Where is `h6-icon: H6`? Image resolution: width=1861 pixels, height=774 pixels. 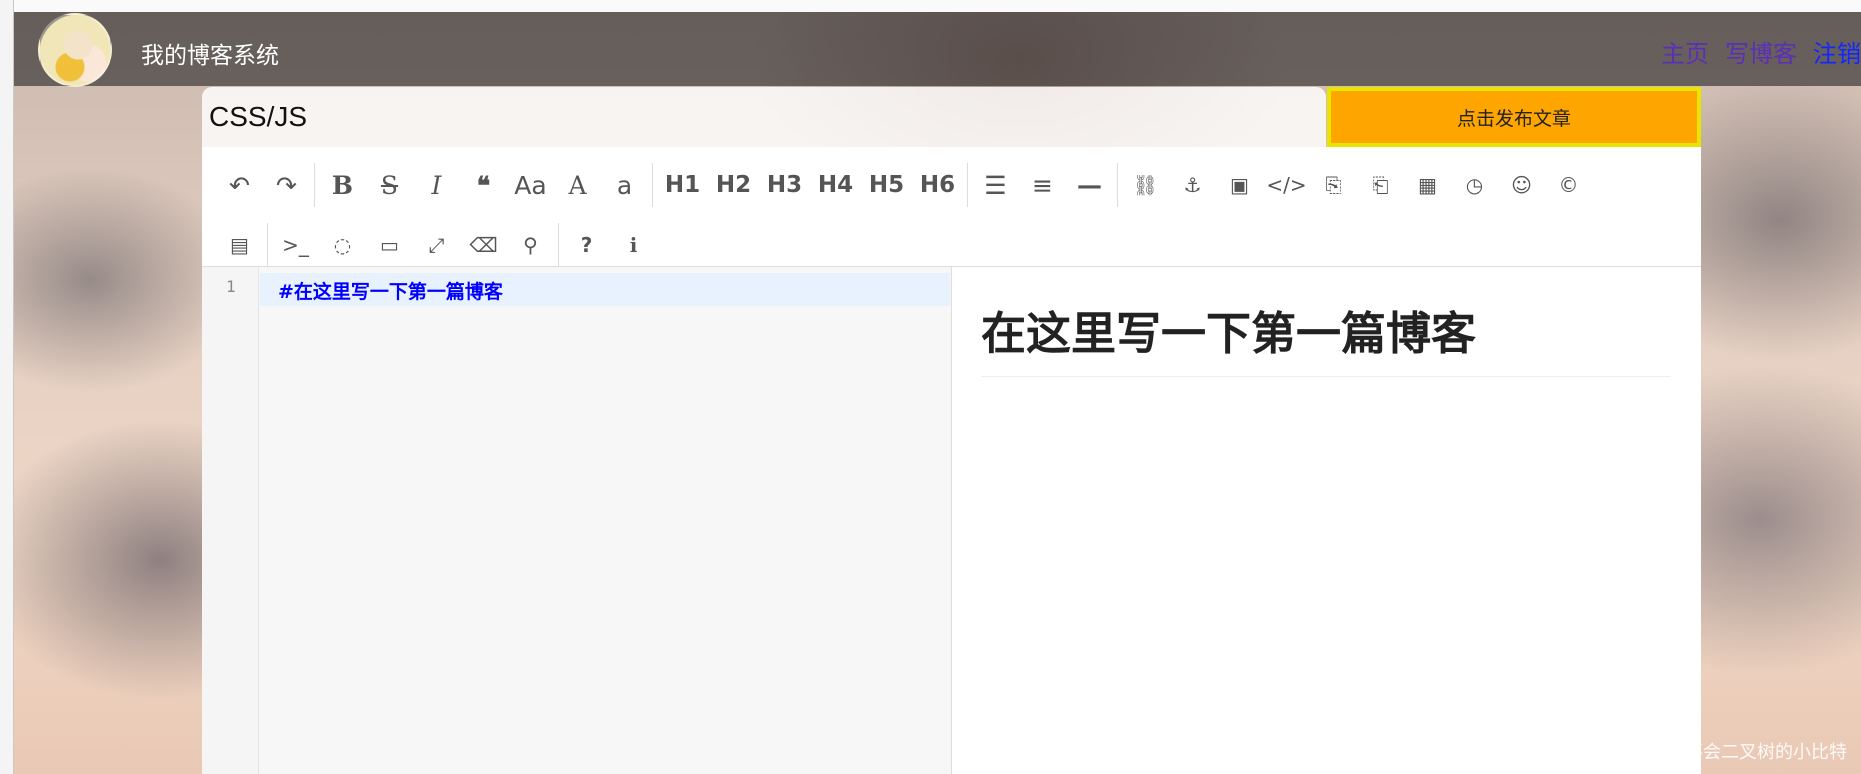 h6-icon: H6 is located at coordinates (937, 185).